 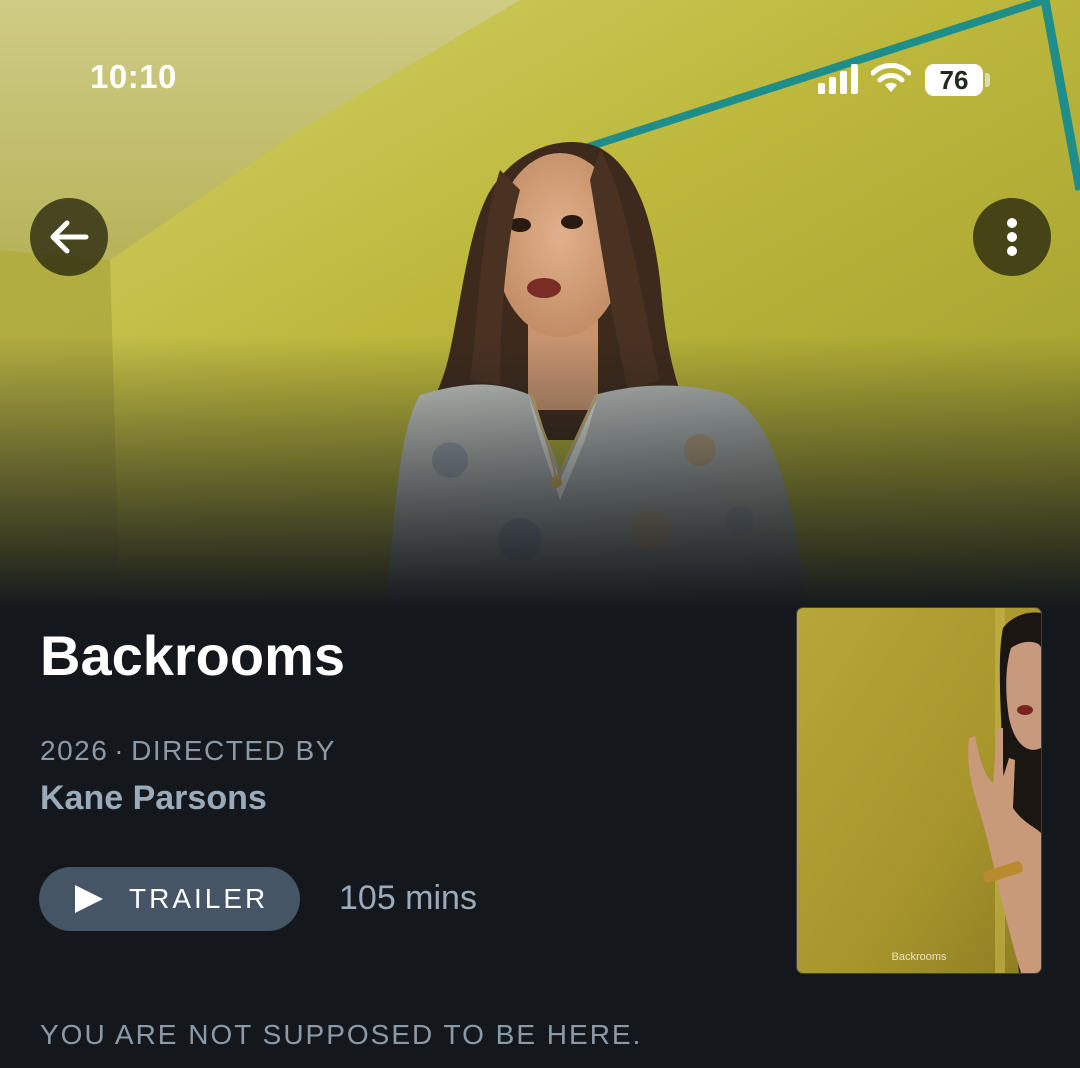 What do you see at coordinates (838, 79) in the screenshot?
I see `cellular-signal-icon` at bounding box center [838, 79].